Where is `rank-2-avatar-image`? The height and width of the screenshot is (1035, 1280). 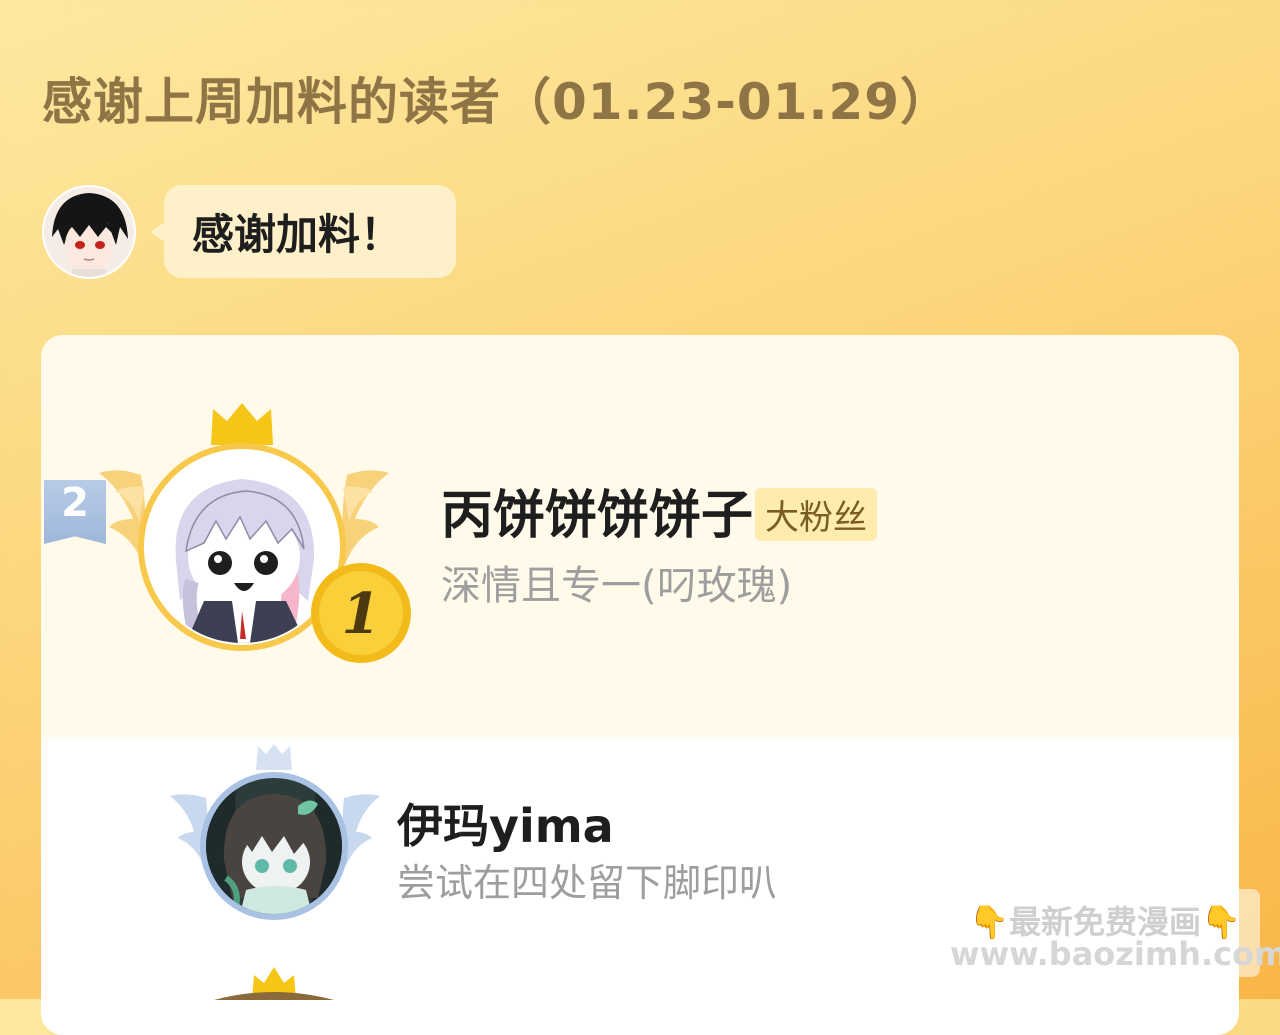 rank-2-avatar-image is located at coordinates (274, 846).